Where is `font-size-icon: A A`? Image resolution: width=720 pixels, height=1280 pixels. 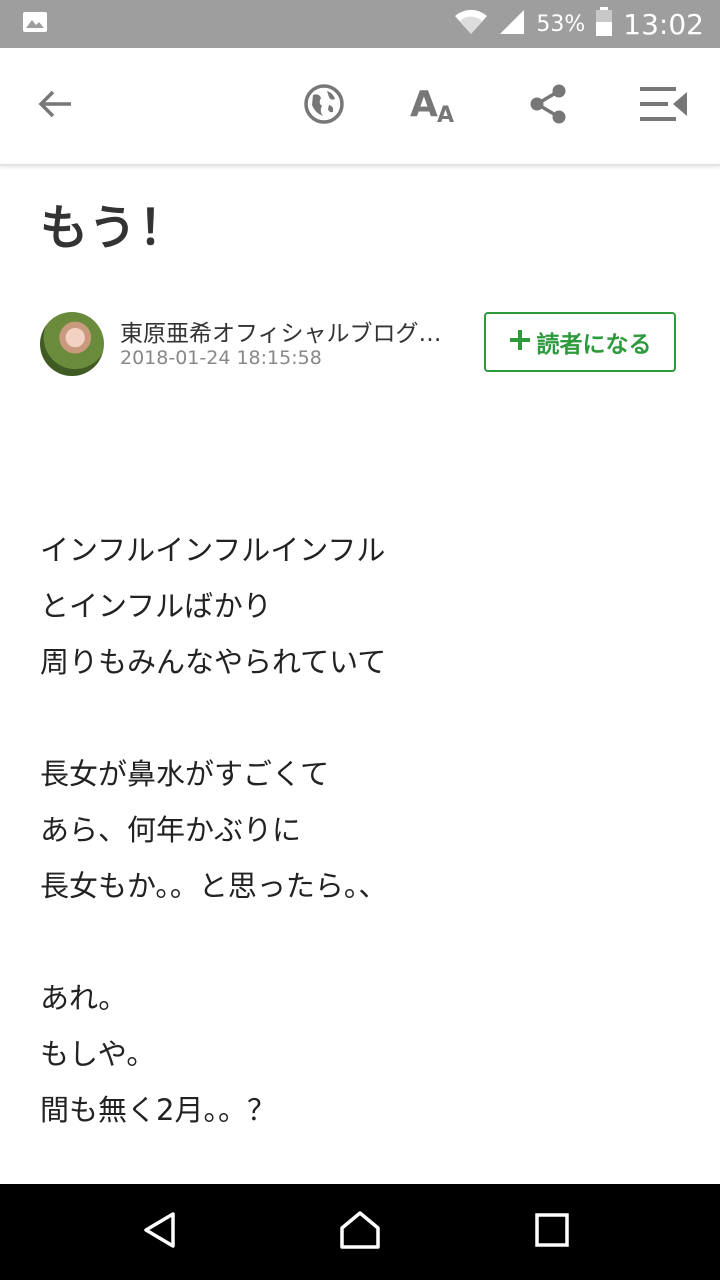
font-size-icon: A A is located at coordinates (434, 106).